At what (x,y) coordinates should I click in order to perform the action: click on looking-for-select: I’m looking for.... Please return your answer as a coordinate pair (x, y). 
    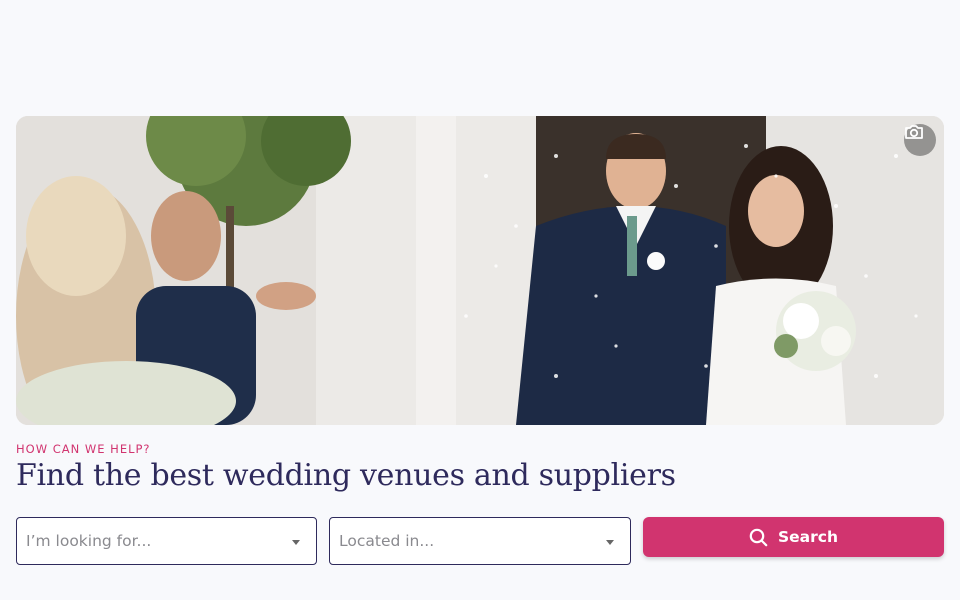
    Looking at the image, I should click on (166, 541).